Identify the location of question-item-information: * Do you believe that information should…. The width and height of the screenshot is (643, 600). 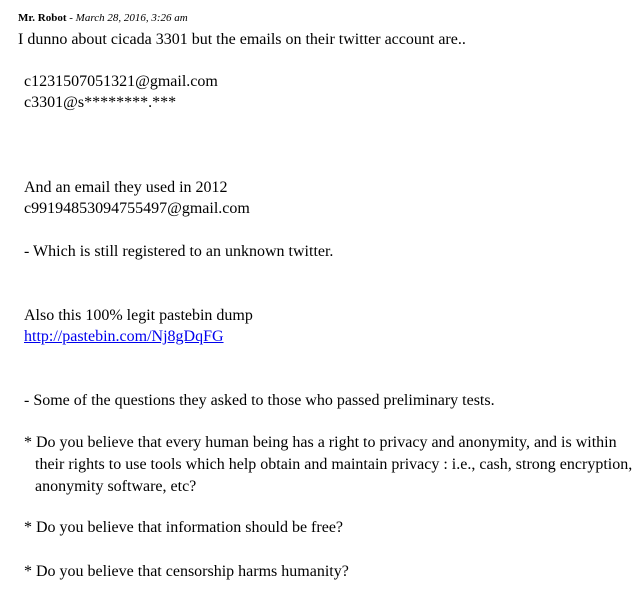
(184, 527).